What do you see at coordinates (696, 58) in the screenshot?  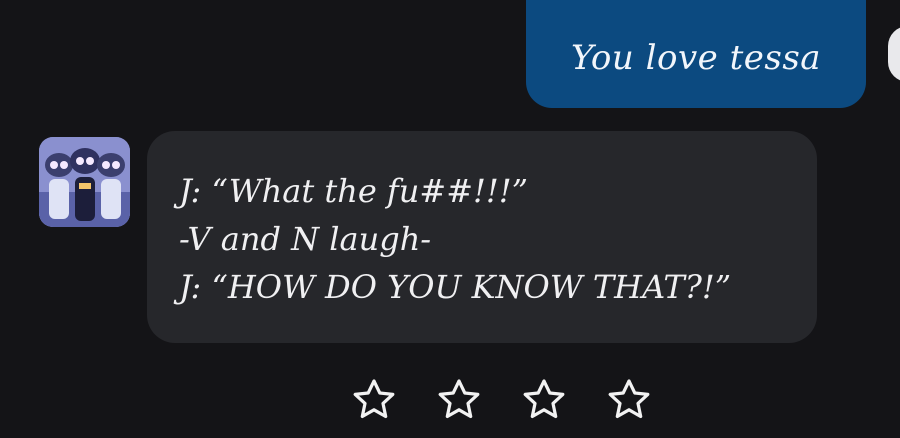 I see `user-message-text: You love tessa` at bounding box center [696, 58].